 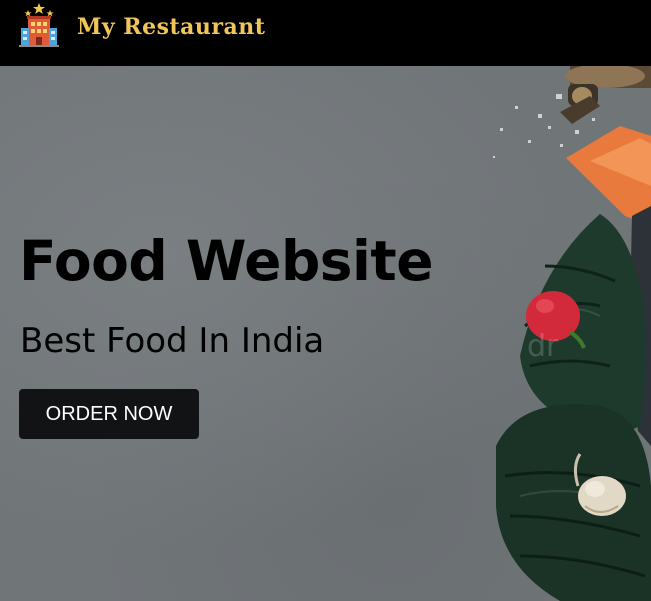 What do you see at coordinates (605, 95) in the screenshot?
I see `pepper-mill-image` at bounding box center [605, 95].